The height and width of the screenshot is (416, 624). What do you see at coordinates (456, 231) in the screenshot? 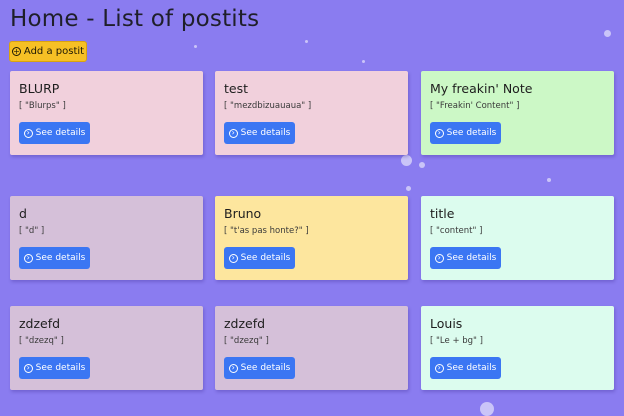
I see `postit-content: [ "content" ]` at bounding box center [456, 231].